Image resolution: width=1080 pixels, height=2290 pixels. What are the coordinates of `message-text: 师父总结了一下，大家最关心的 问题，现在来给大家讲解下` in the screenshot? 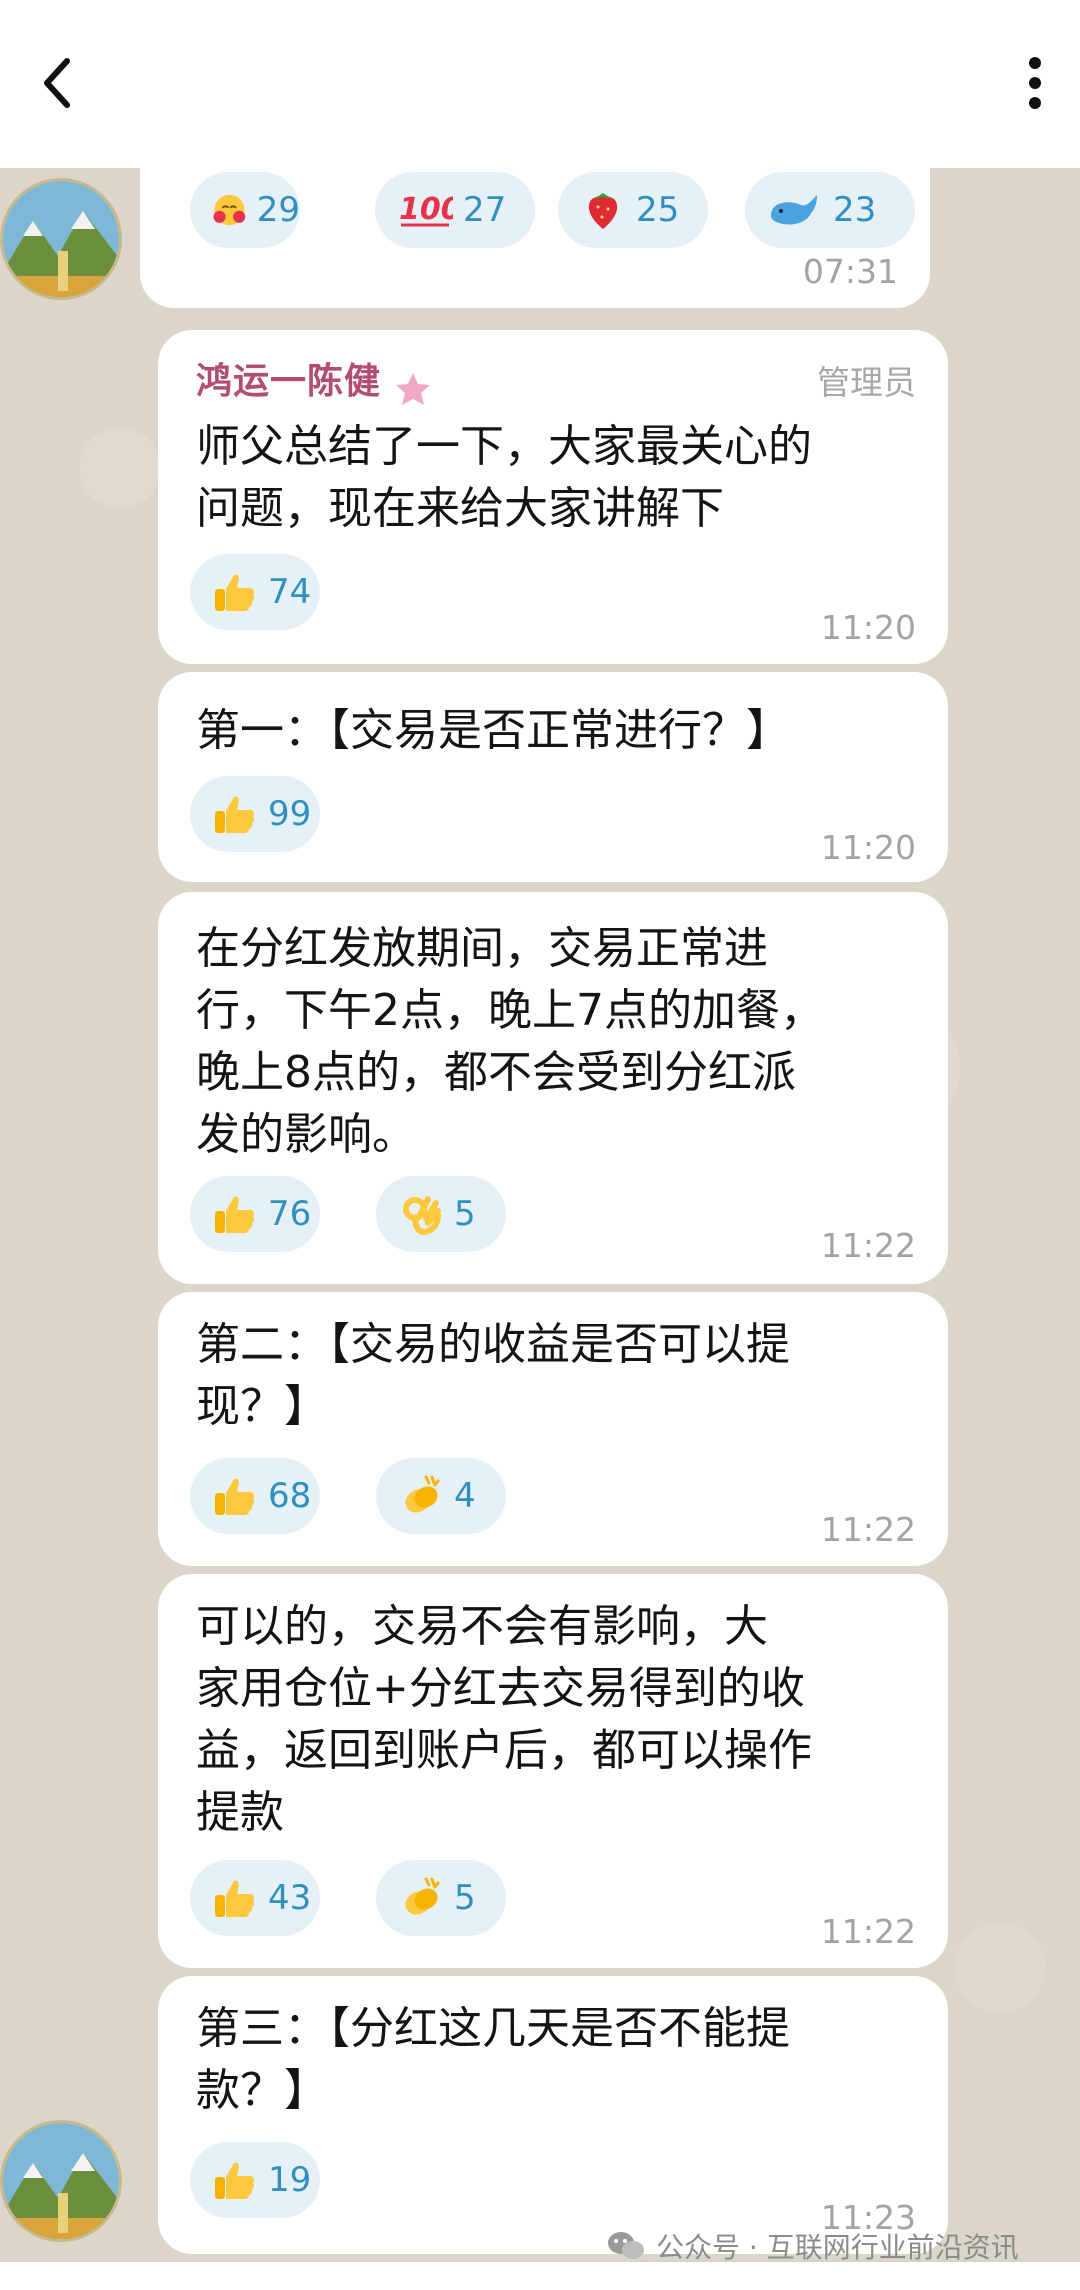 It's located at (557, 478).